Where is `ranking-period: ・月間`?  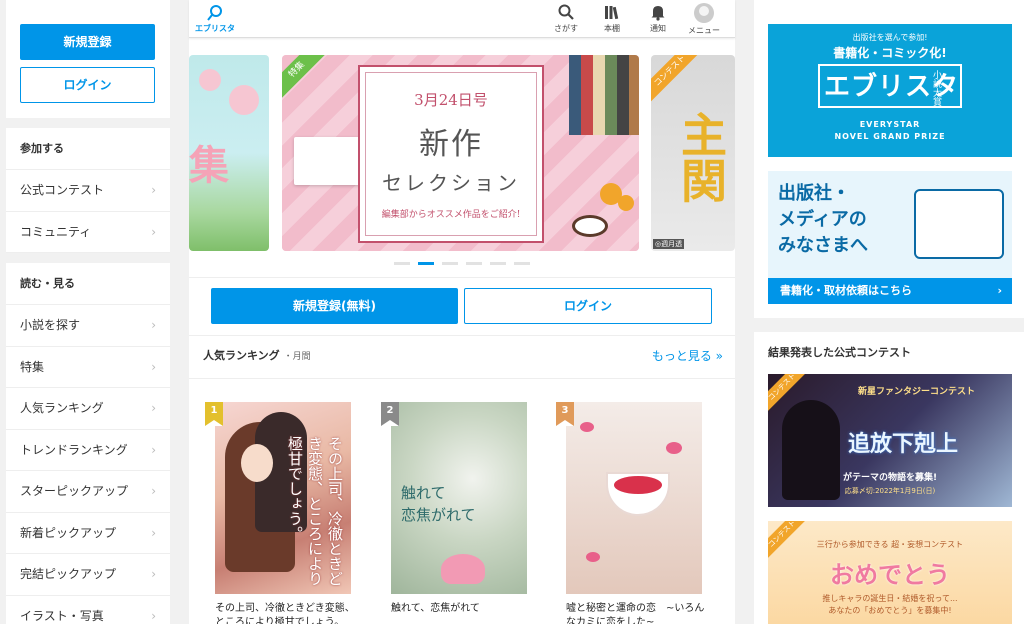 ranking-period: ・月間 is located at coordinates (297, 357).